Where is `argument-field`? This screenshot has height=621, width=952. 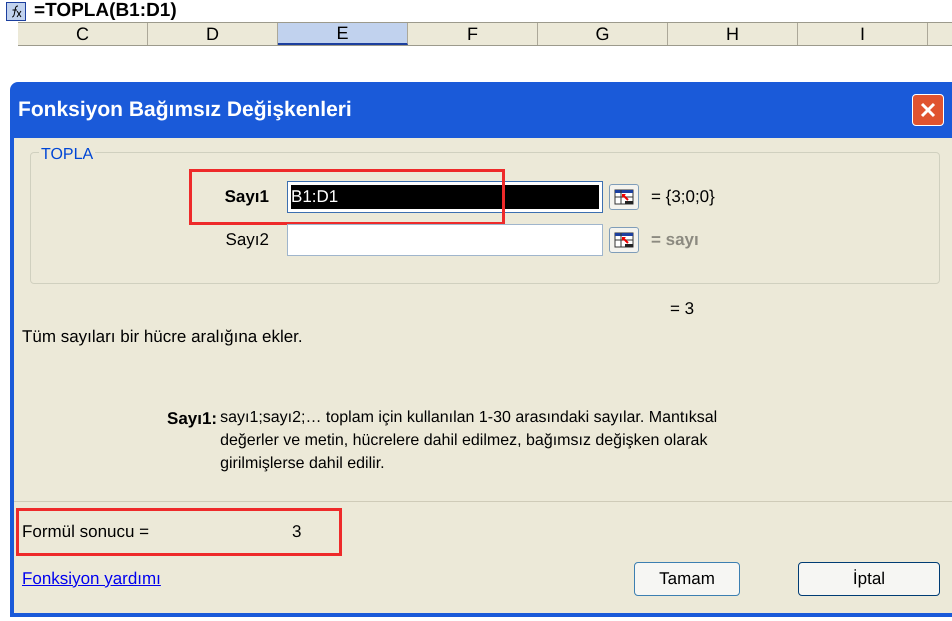
argument-field is located at coordinates (445, 240).